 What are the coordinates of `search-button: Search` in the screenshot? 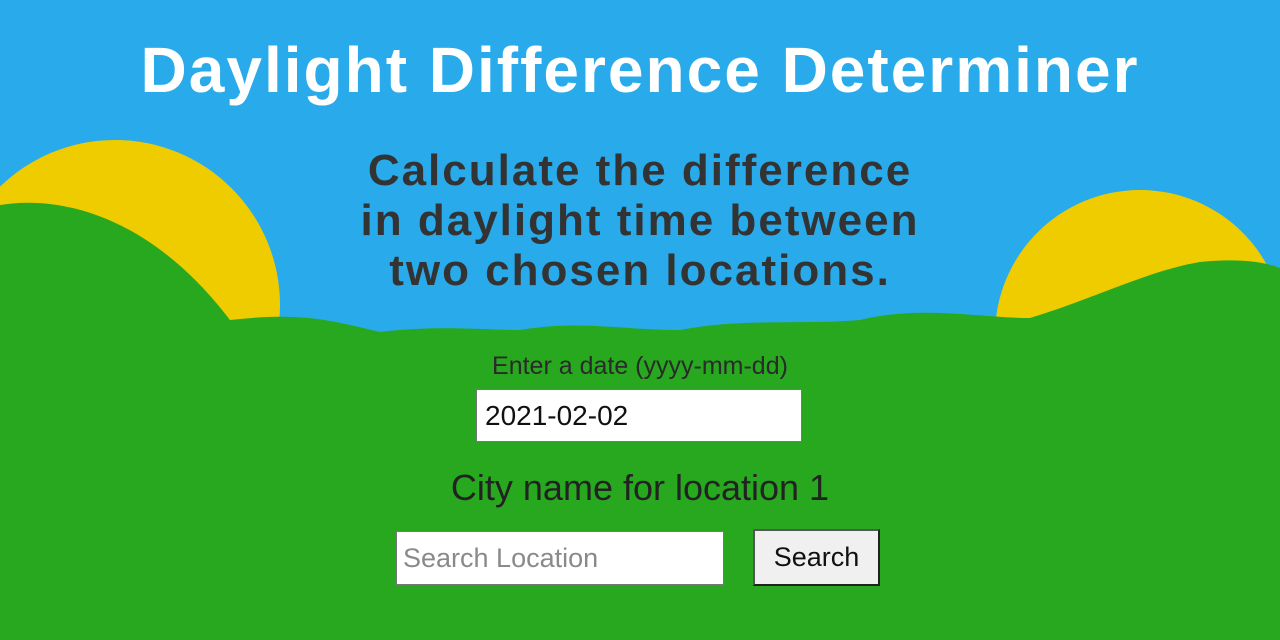 It's located at (816, 557).